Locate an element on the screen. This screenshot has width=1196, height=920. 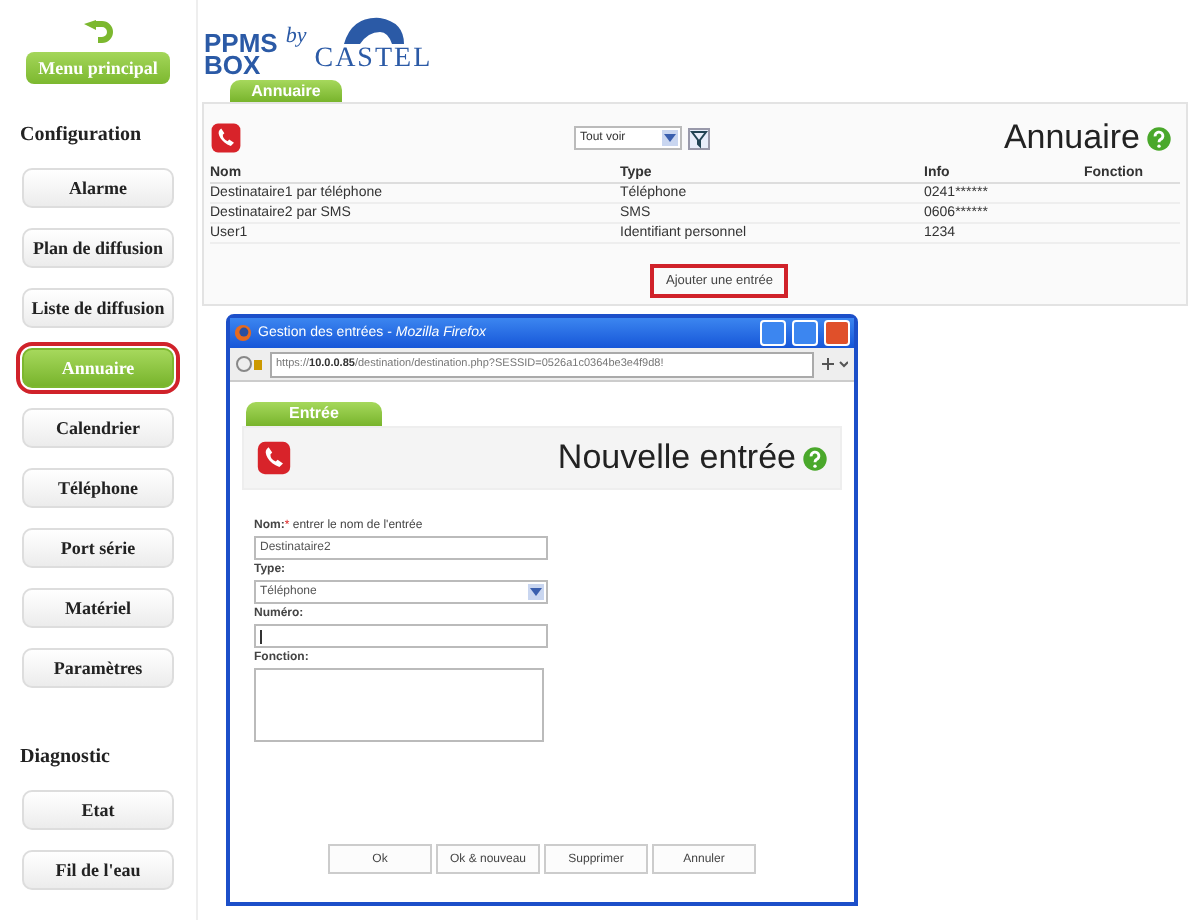
text-field is located at coordinates (401, 636).